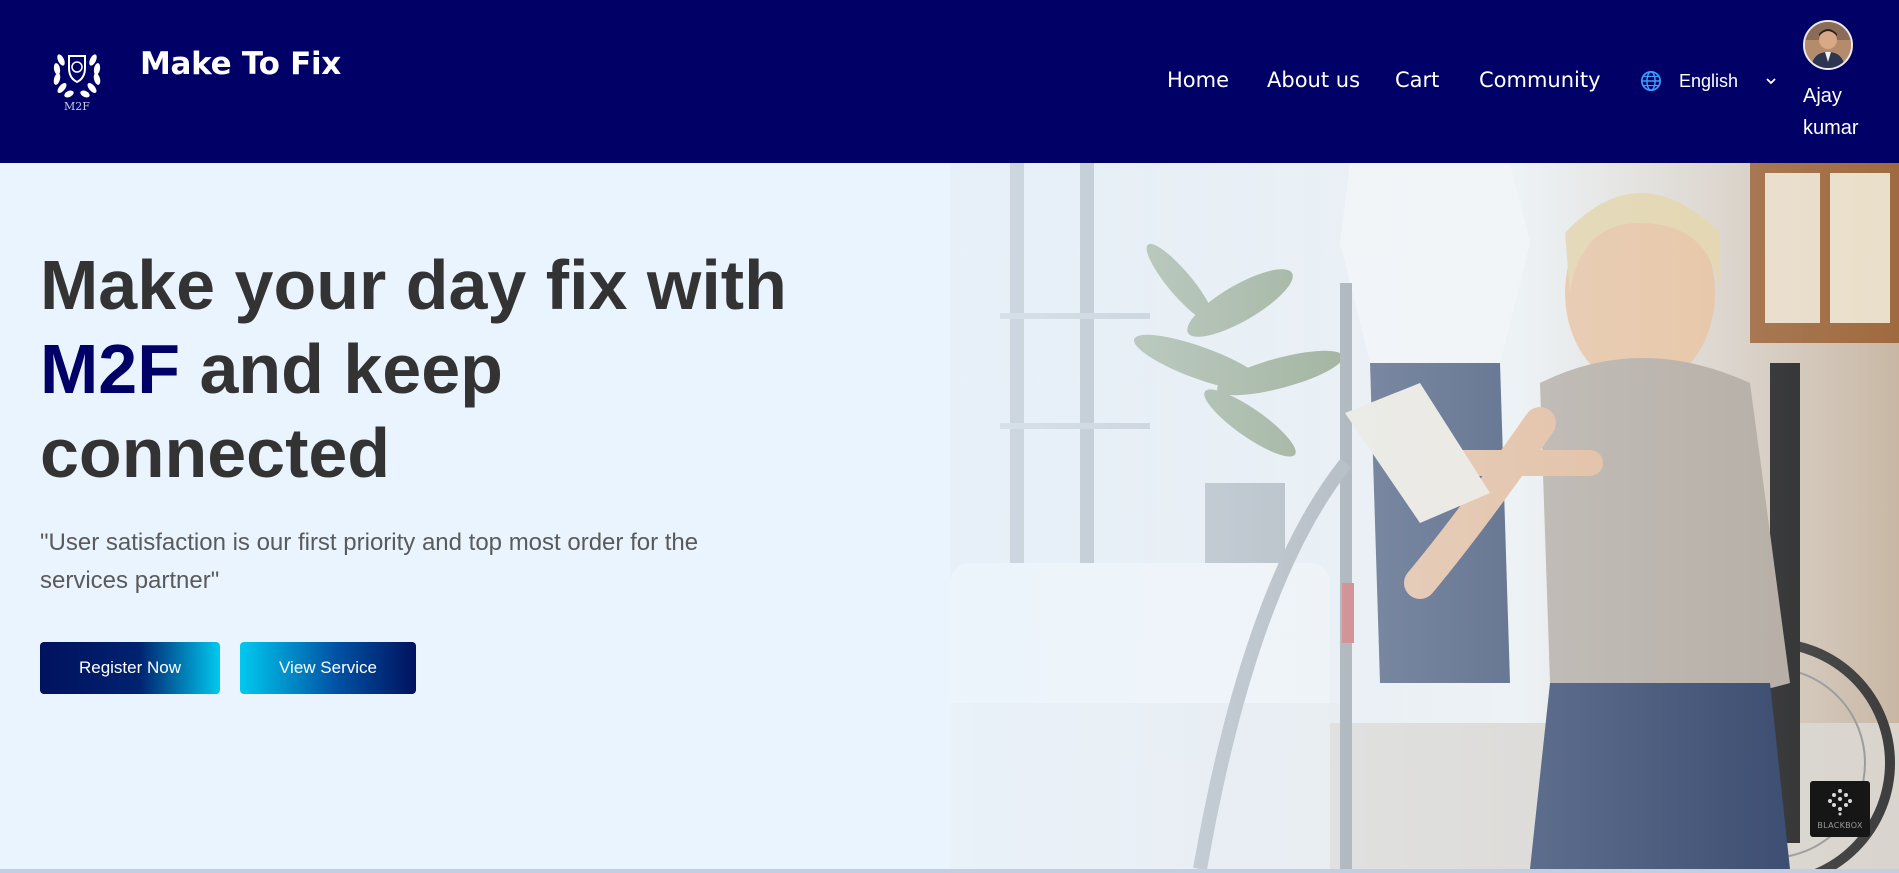  I want to click on nav-cart: Cart, so click(1417, 80).